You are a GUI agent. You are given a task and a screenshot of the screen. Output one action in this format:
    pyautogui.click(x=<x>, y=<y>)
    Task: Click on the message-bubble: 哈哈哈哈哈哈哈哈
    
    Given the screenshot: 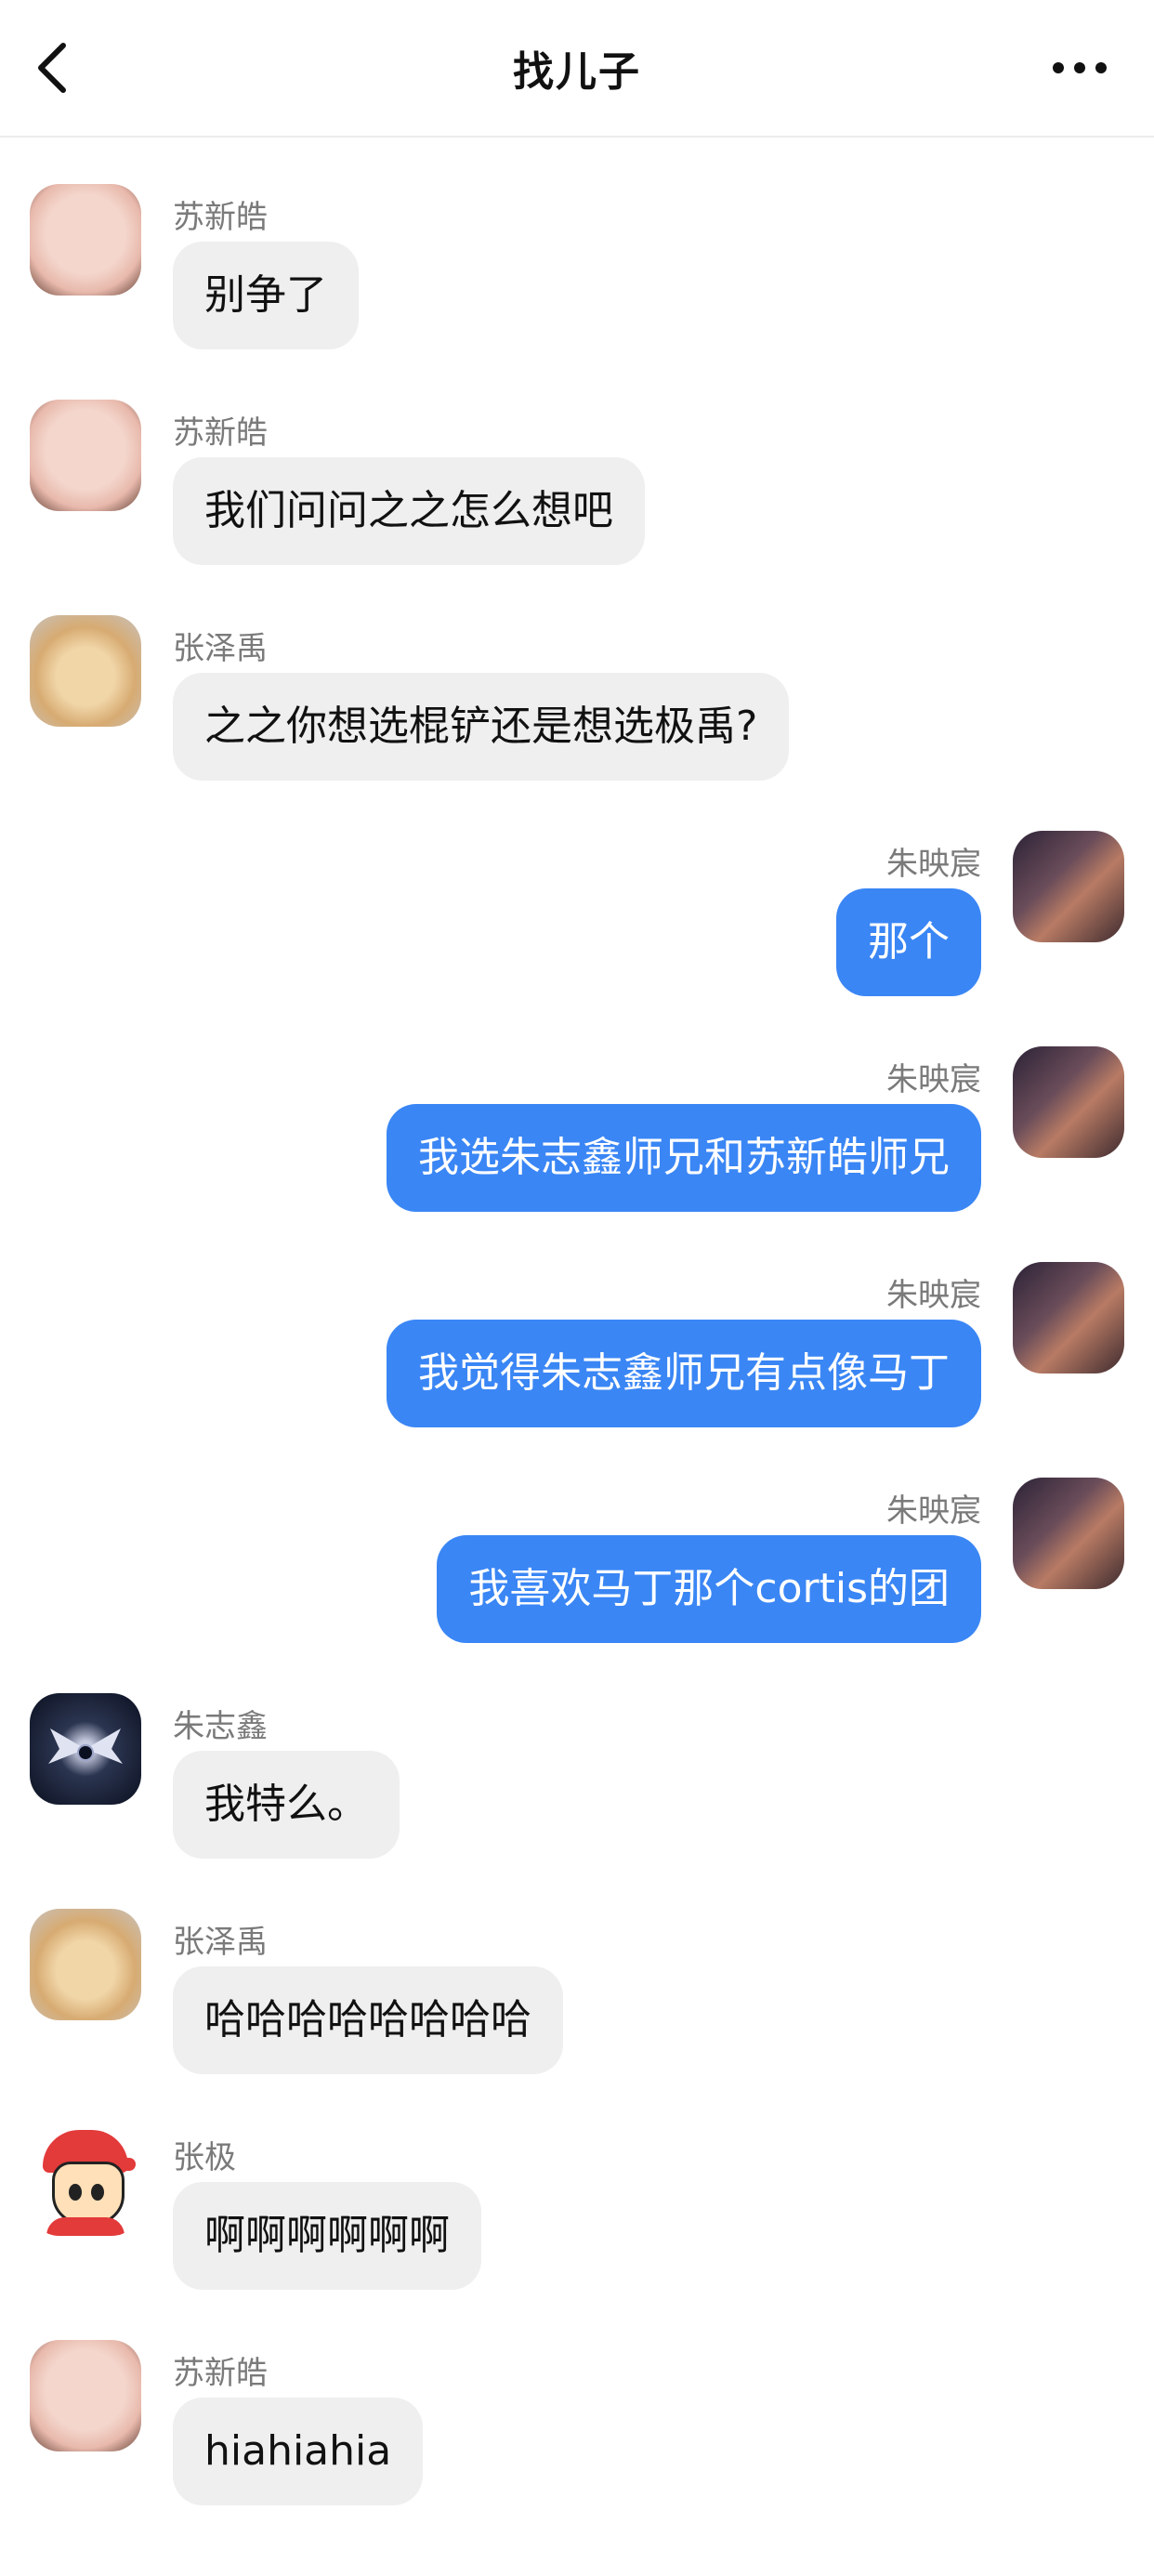 What is the action you would take?
    pyautogui.click(x=368, y=2020)
    